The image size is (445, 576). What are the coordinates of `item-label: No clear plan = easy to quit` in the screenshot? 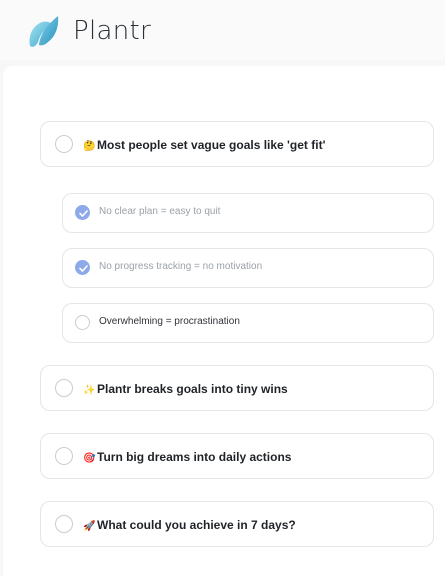 It's located at (160, 211).